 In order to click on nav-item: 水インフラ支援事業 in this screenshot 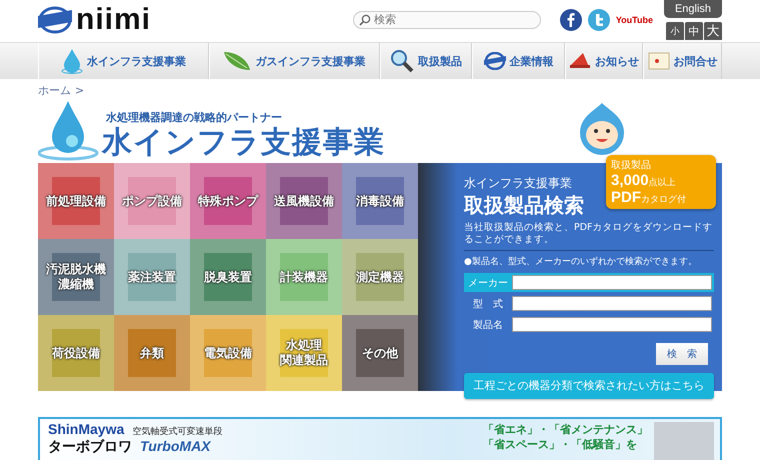, I will do `click(123, 61)`.